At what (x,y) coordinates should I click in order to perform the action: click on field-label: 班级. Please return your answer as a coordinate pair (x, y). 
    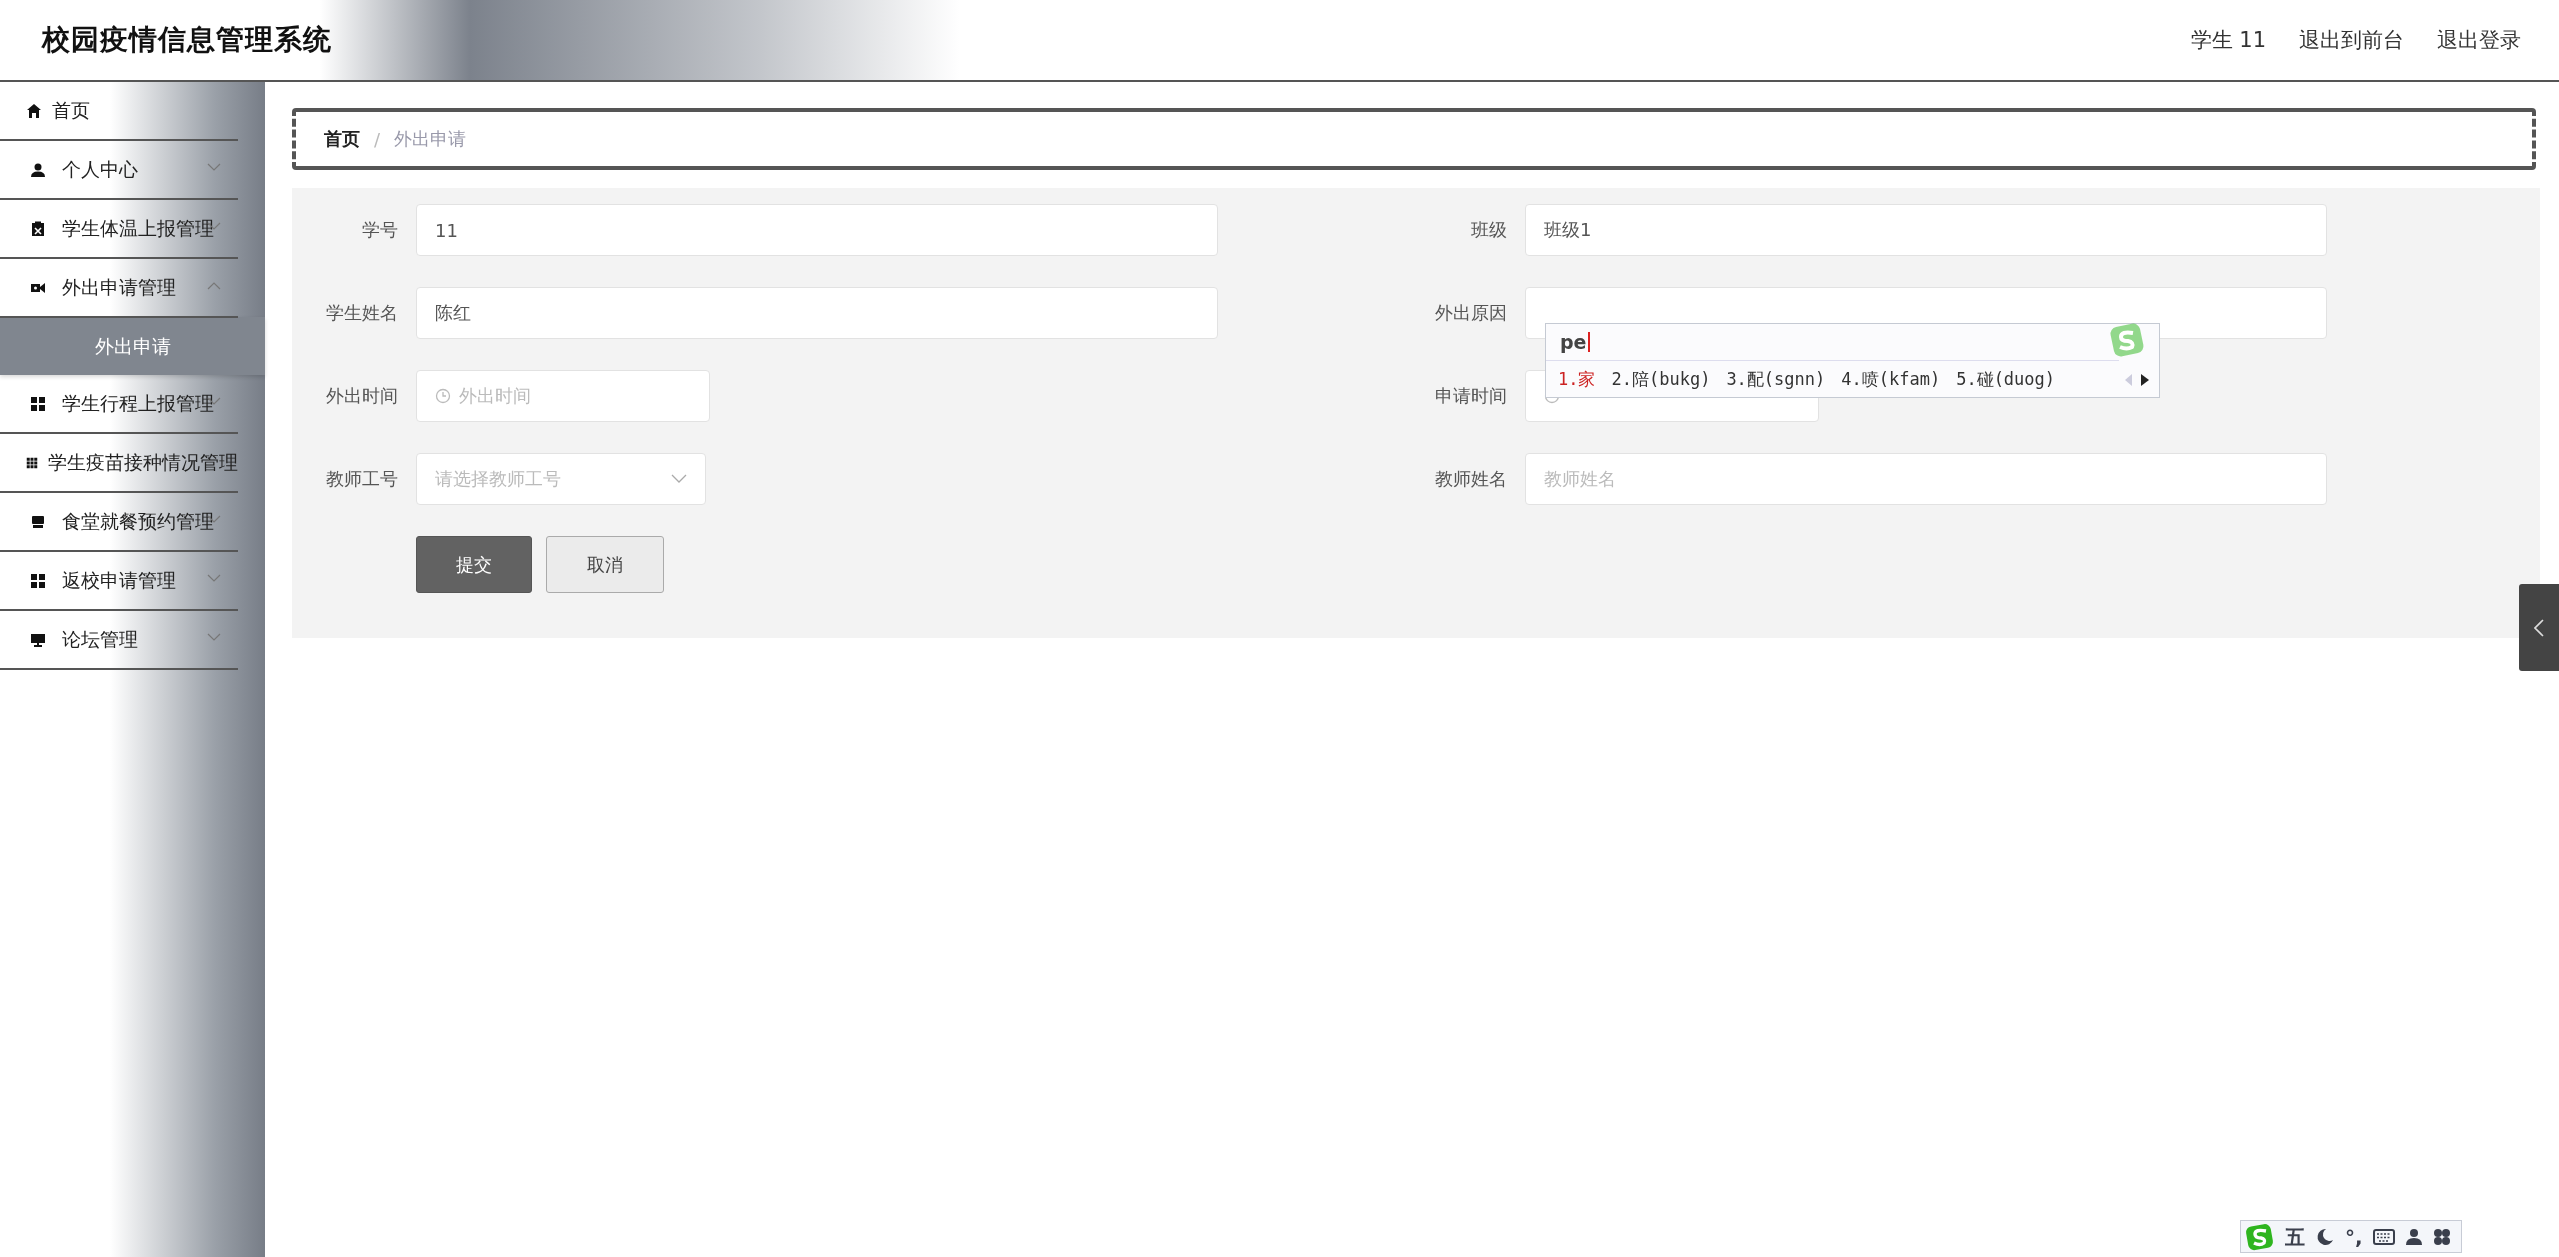
    Looking at the image, I should click on (1488, 230).